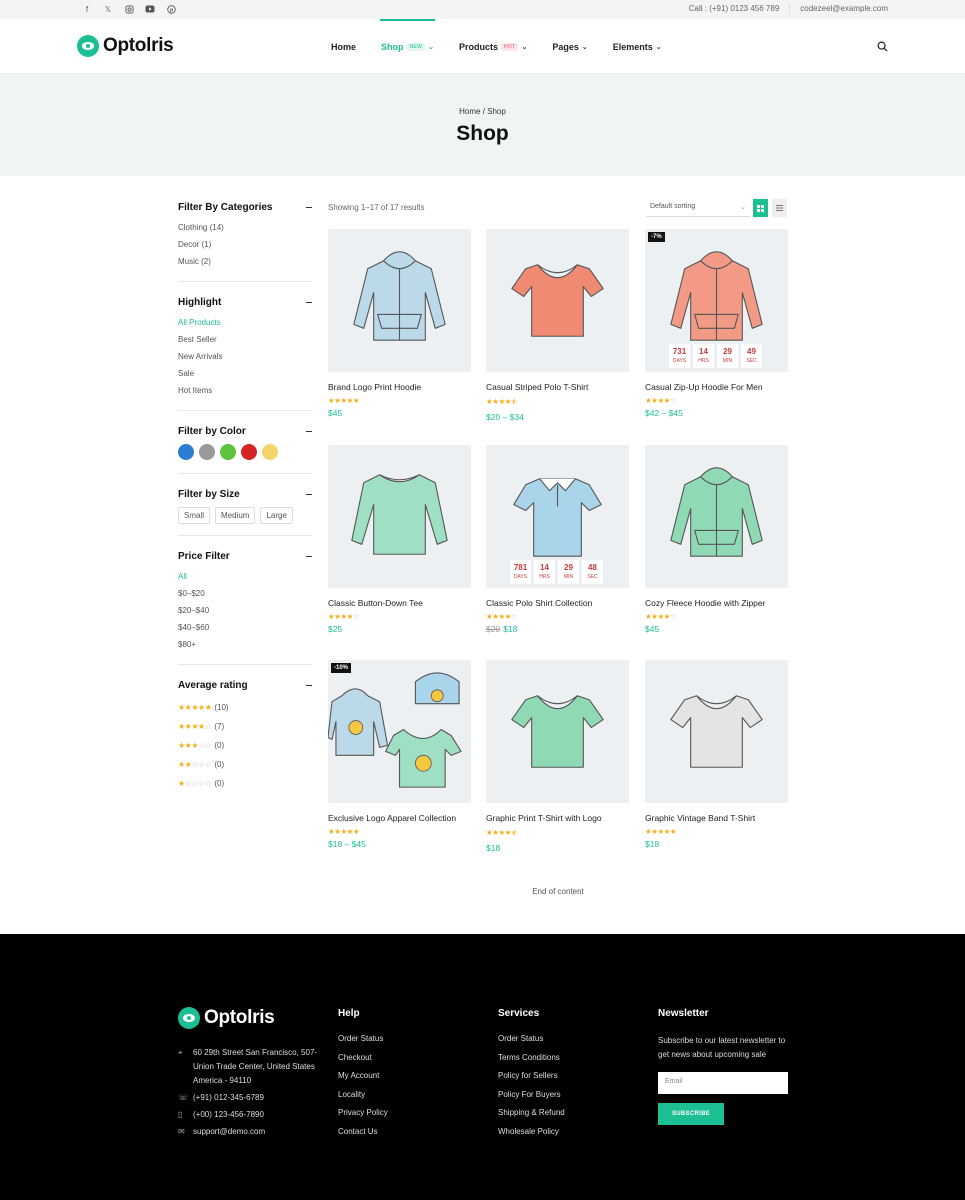  Describe the element at coordinates (245, 577) in the screenshot. I see `price-item: All` at that location.